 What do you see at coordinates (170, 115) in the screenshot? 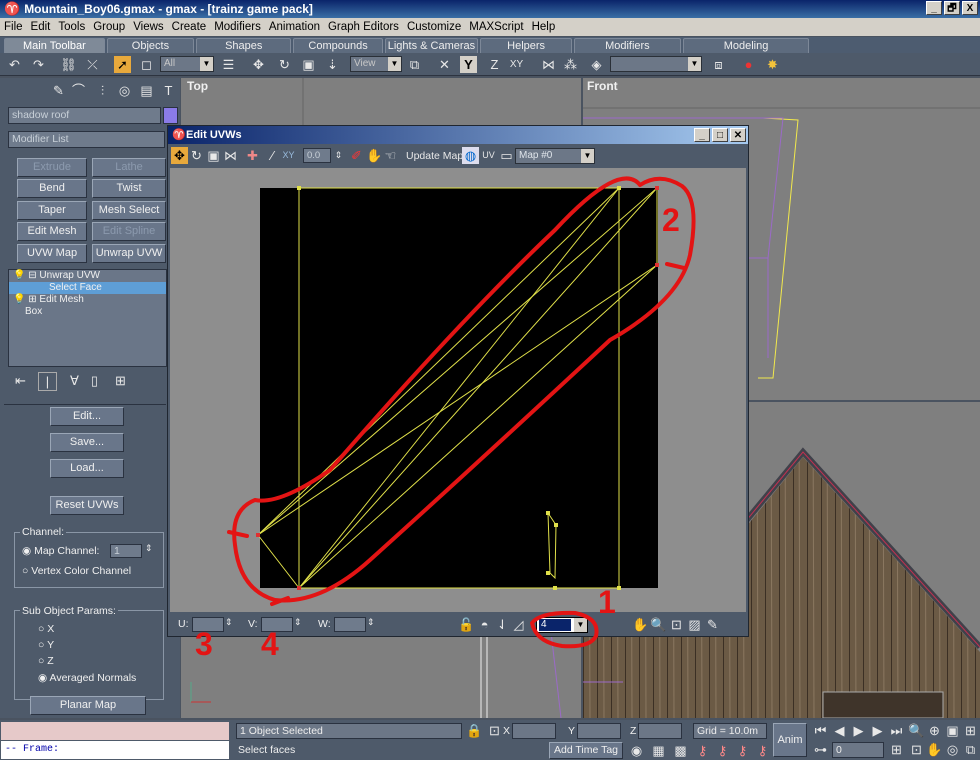
I see `object-color-swatch` at bounding box center [170, 115].